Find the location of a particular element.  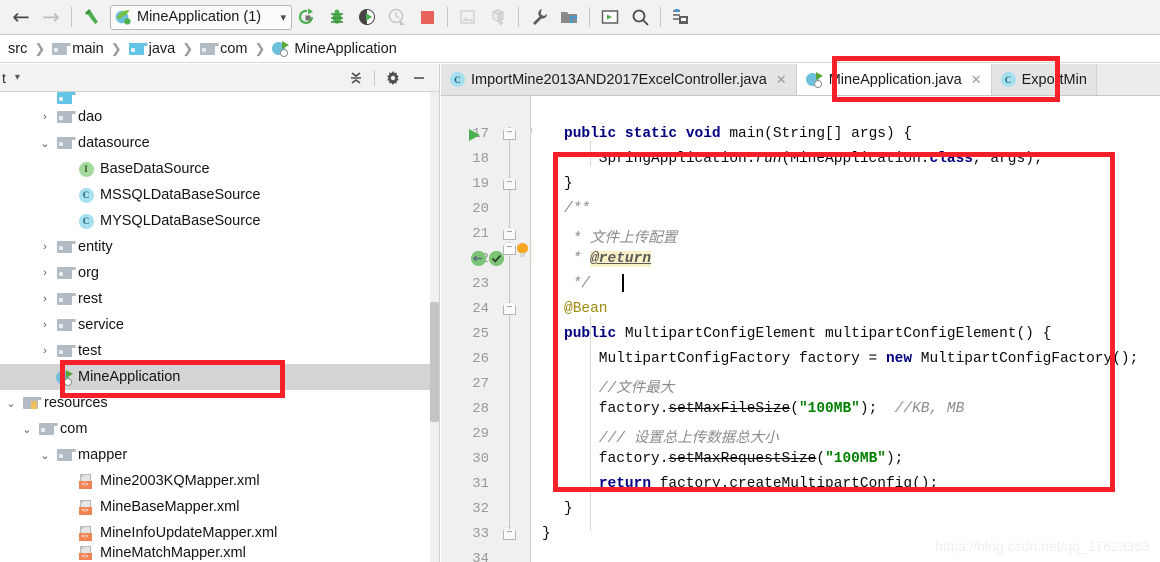

run-icon is located at coordinates (306, 16).